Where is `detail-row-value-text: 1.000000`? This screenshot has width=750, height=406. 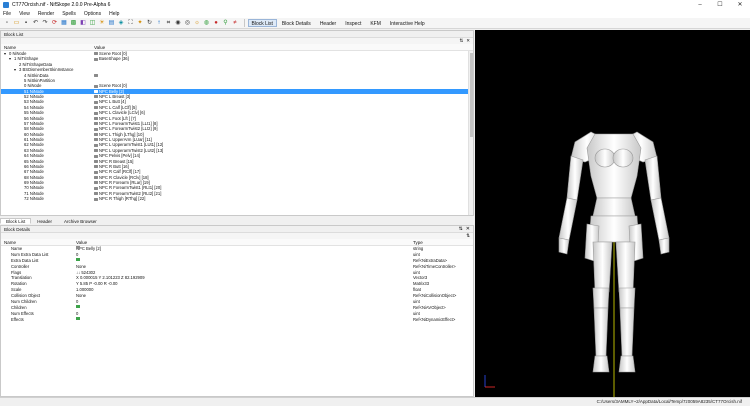
detail-row-value-text: 1.000000 is located at coordinates (85, 290).